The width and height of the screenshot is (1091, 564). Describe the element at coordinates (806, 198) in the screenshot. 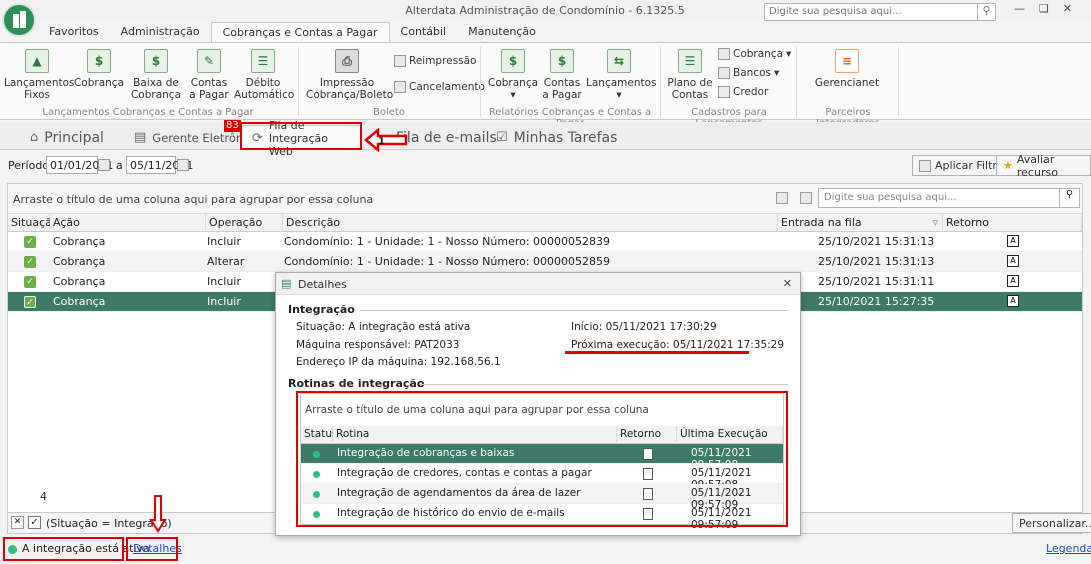

I see `export-icon` at that location.